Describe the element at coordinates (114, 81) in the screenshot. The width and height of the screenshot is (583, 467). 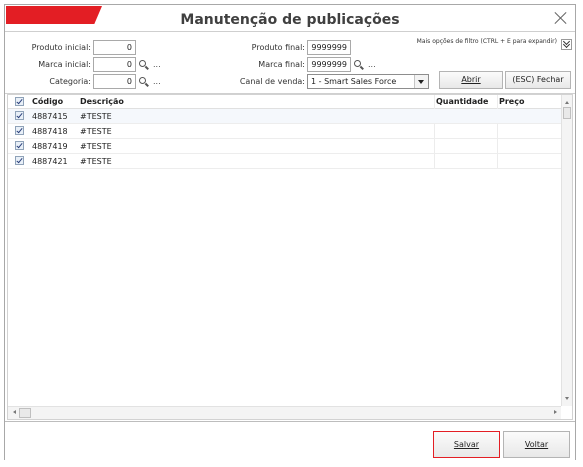
I see `categoria-input: 0` at that location.